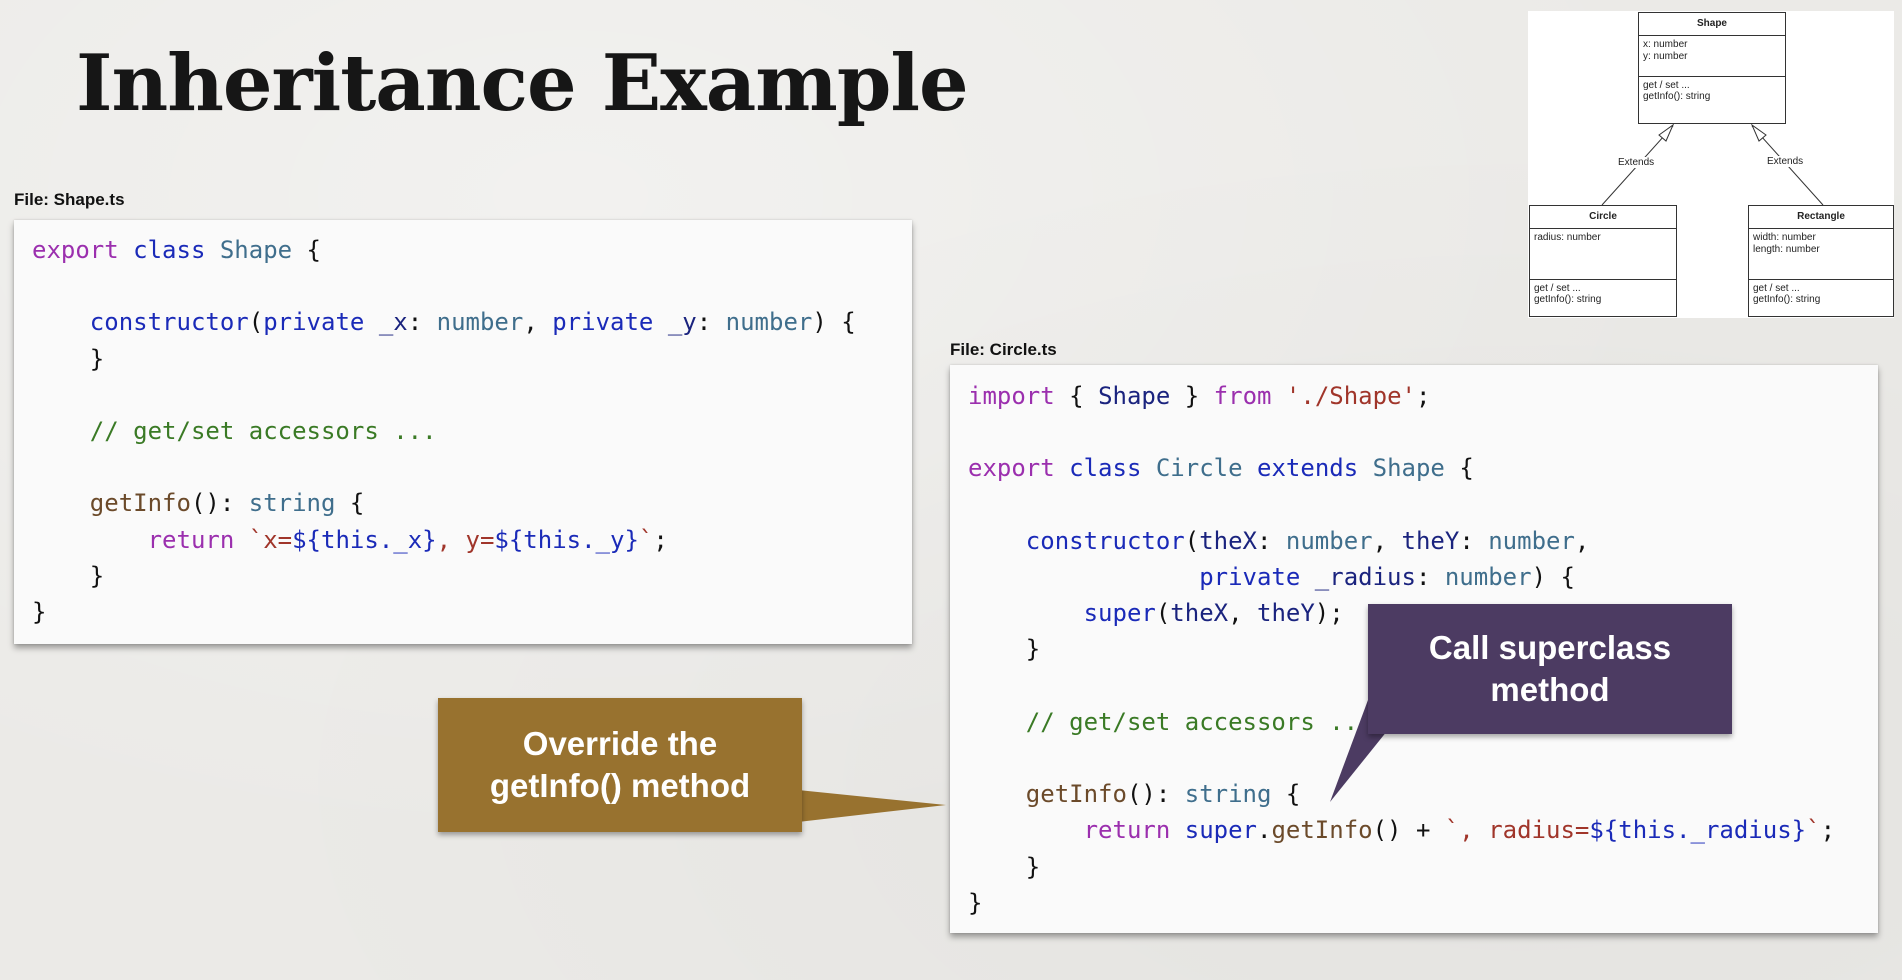  Describe the element at coordinates (1821, 254) in the screenshot. I see `uml-attributes: width: number length: number` at that location.